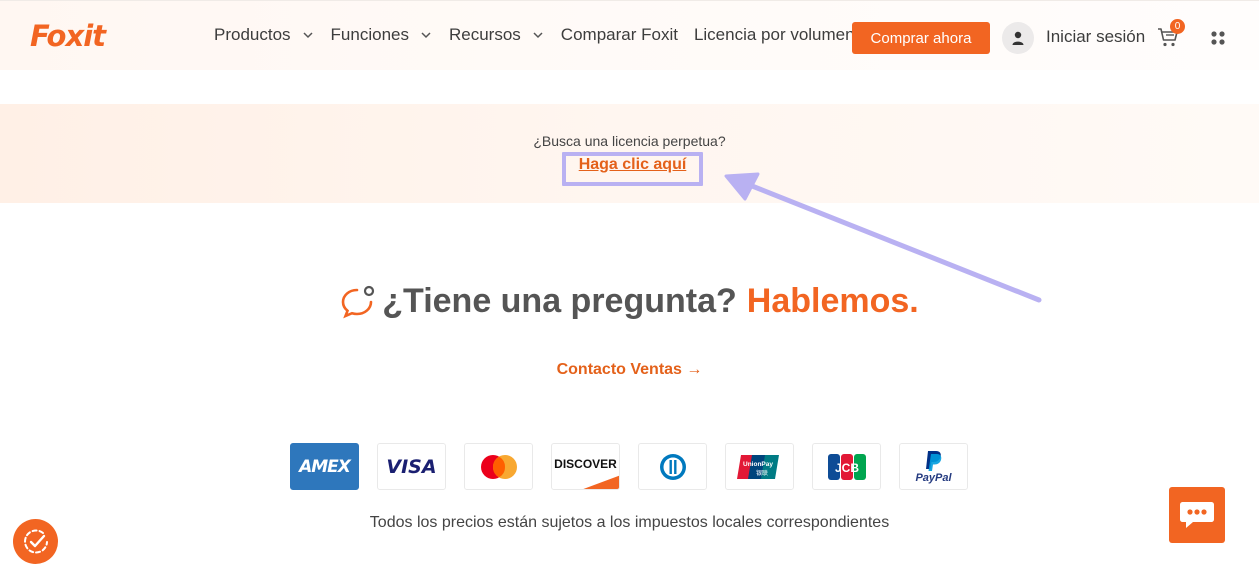 The image size is (1259, 570). I want to click on user-icon, so click(1018, 38).